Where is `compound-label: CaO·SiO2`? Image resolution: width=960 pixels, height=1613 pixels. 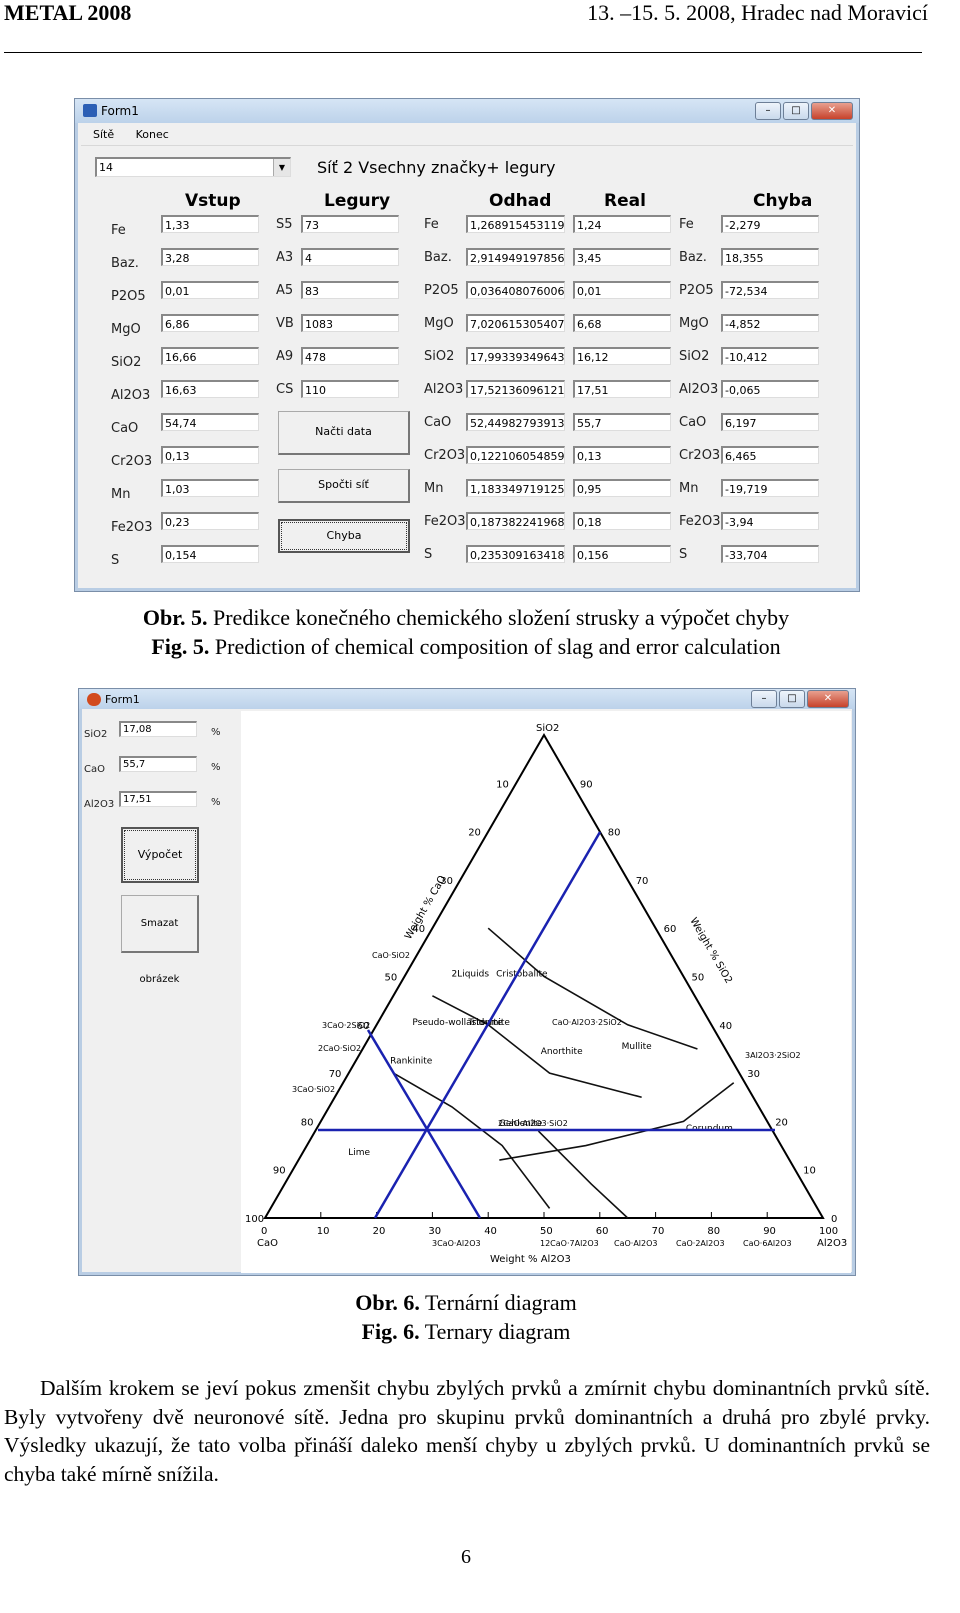
compound-label: CaO·SiO2 is located at coordinates (391, 955).